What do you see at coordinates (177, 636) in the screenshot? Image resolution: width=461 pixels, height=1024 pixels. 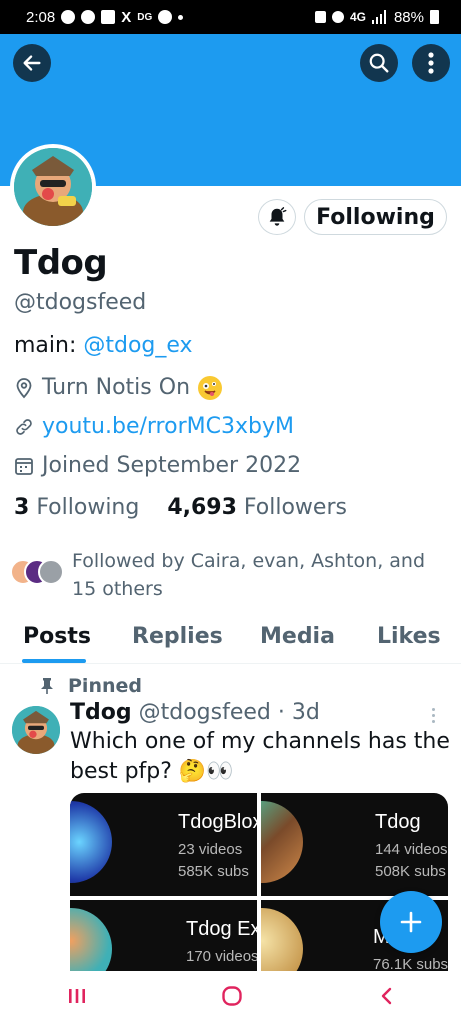 I see `tab-replies: Replies` at bounding box center [177, 636].